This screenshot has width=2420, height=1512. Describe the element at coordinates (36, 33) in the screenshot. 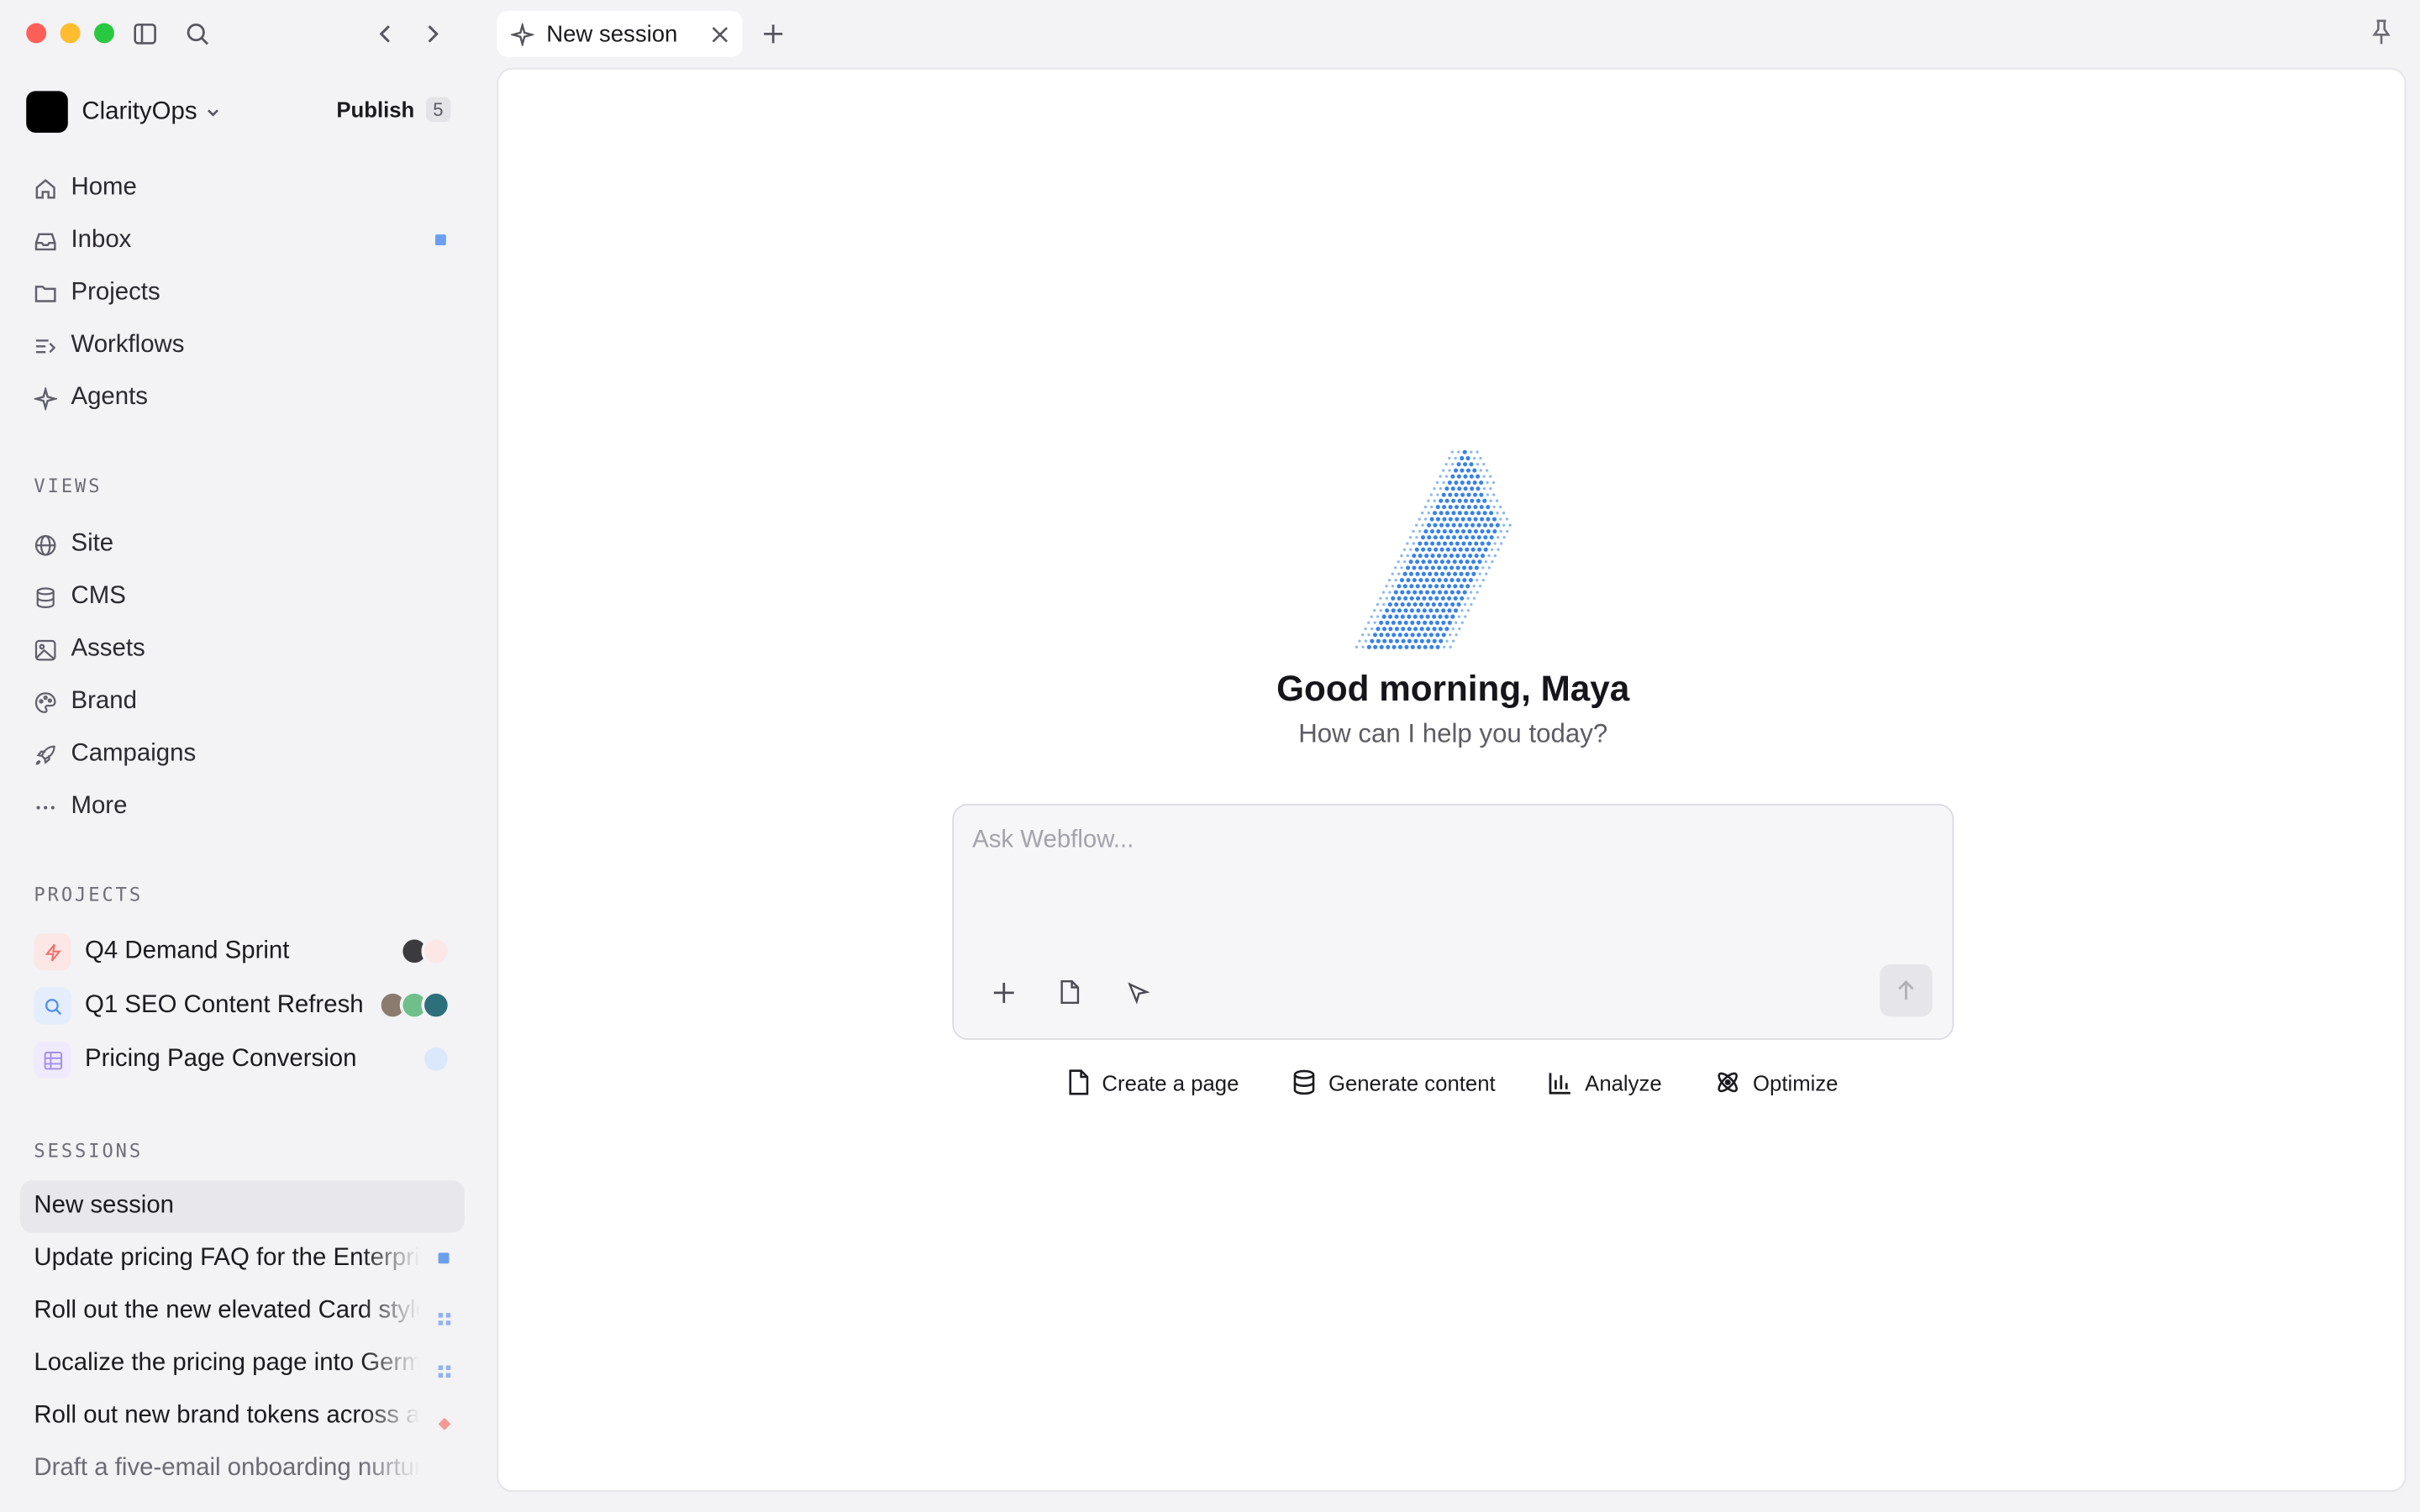

I see `close-window-button` at that location.